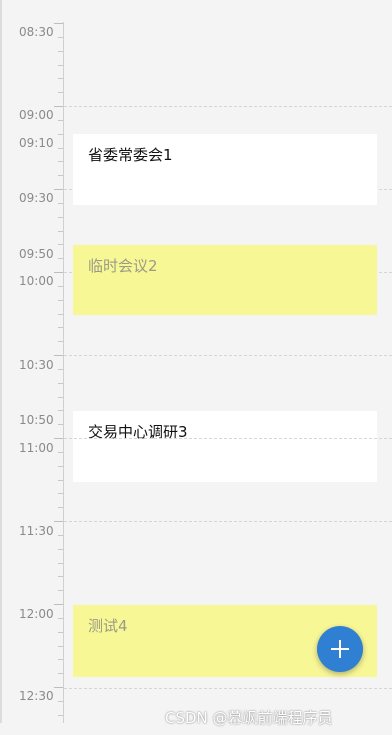 The width and height of the screenshot is (392, 735). Describe the element at coordinates (340, 732) in the screenshot. I see `tab-profile-icon` at that location.